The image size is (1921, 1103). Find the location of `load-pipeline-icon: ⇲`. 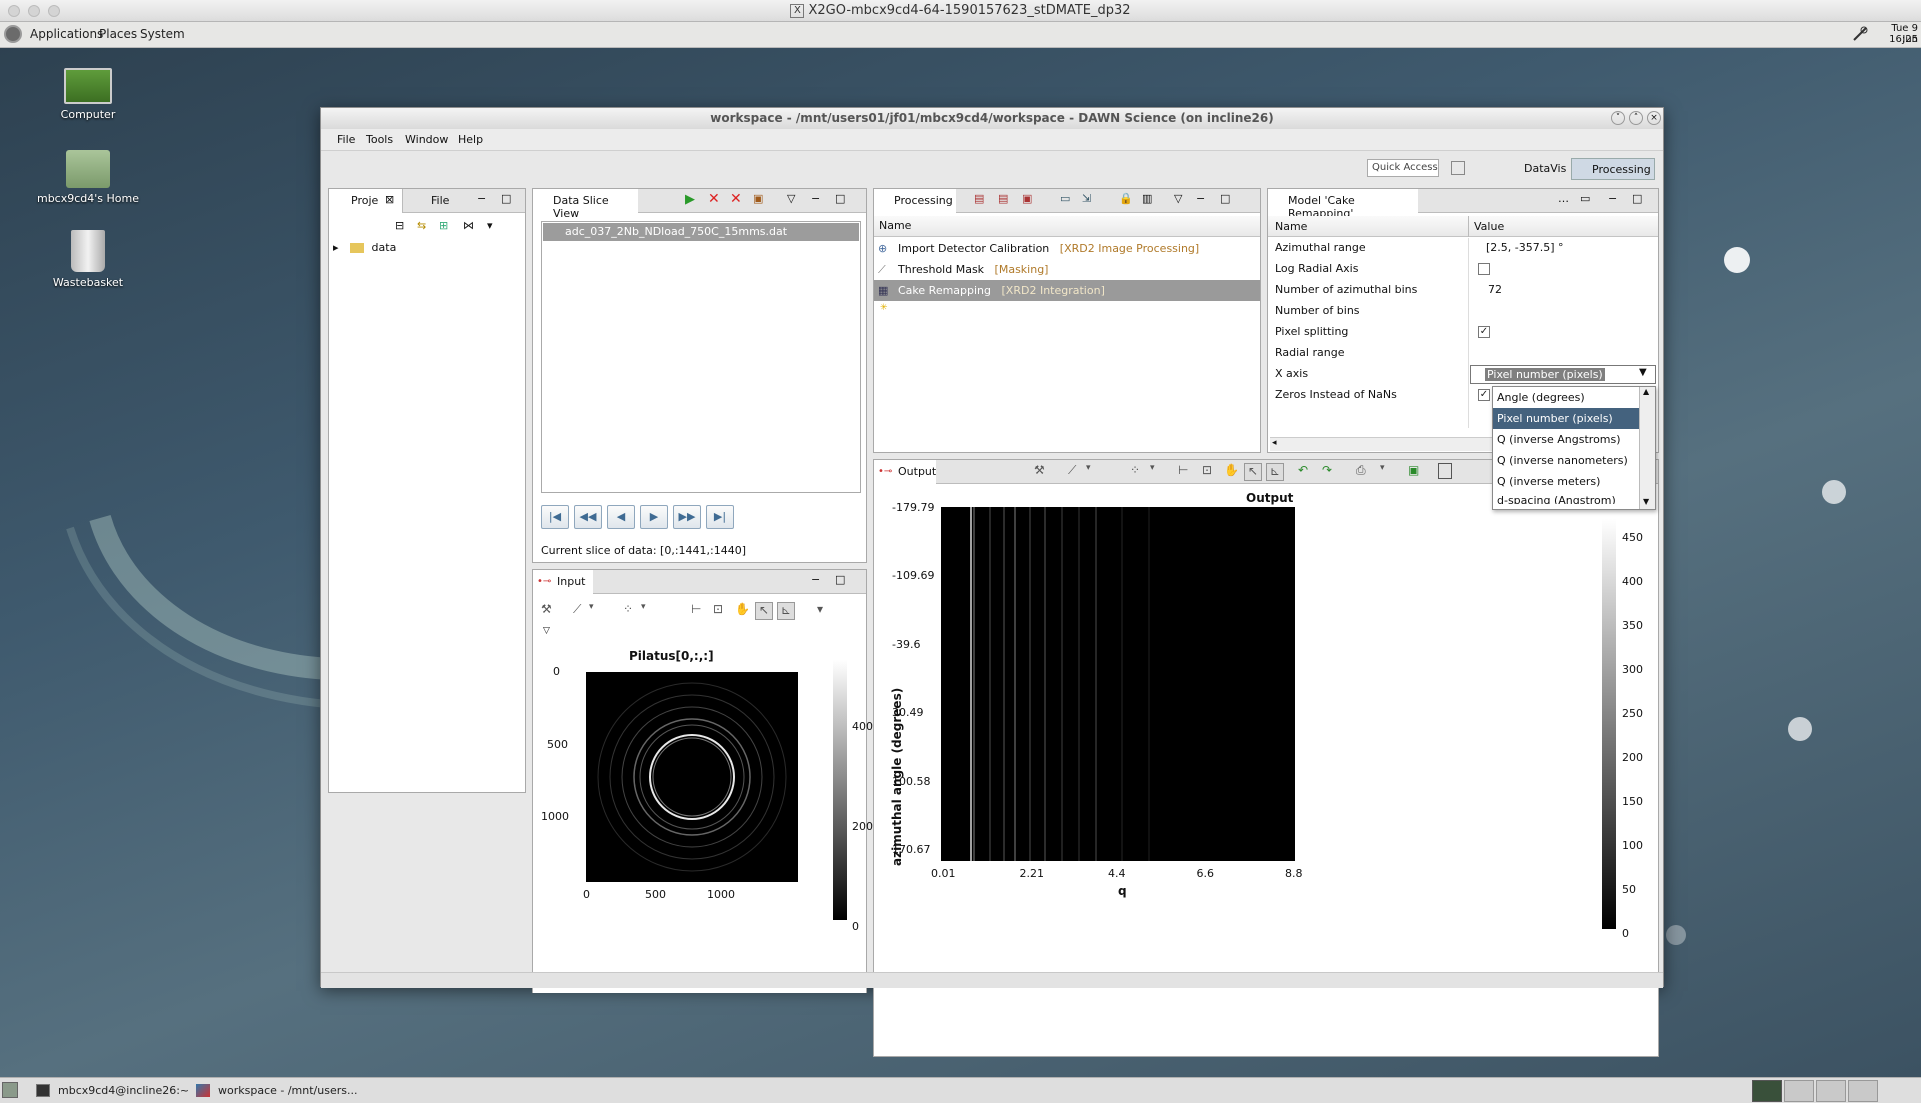

load-pipeline-icon: ⇲ is located at coordinates (1086, 198).